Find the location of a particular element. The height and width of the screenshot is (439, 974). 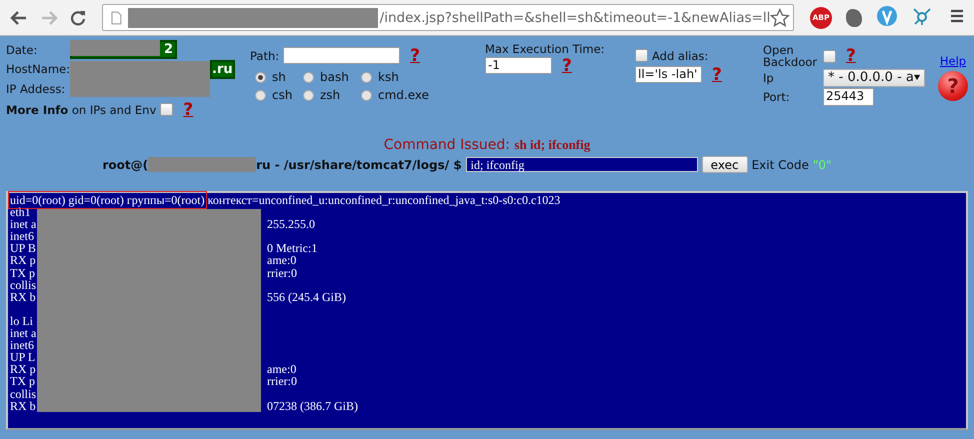

more-info-label: More Info on IPs and Env is located at coordinates (81, 109).